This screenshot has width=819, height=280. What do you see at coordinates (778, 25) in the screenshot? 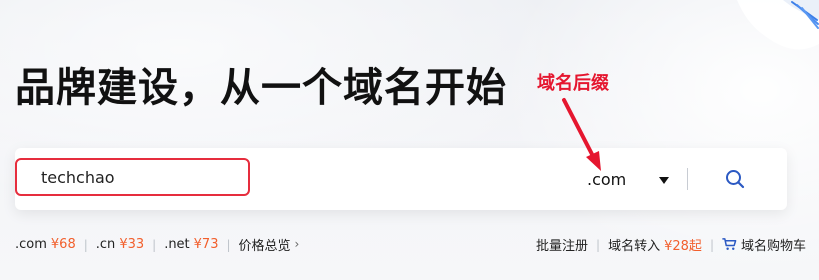
I see `decorative-corner-art` at bounding box center [778, 25].